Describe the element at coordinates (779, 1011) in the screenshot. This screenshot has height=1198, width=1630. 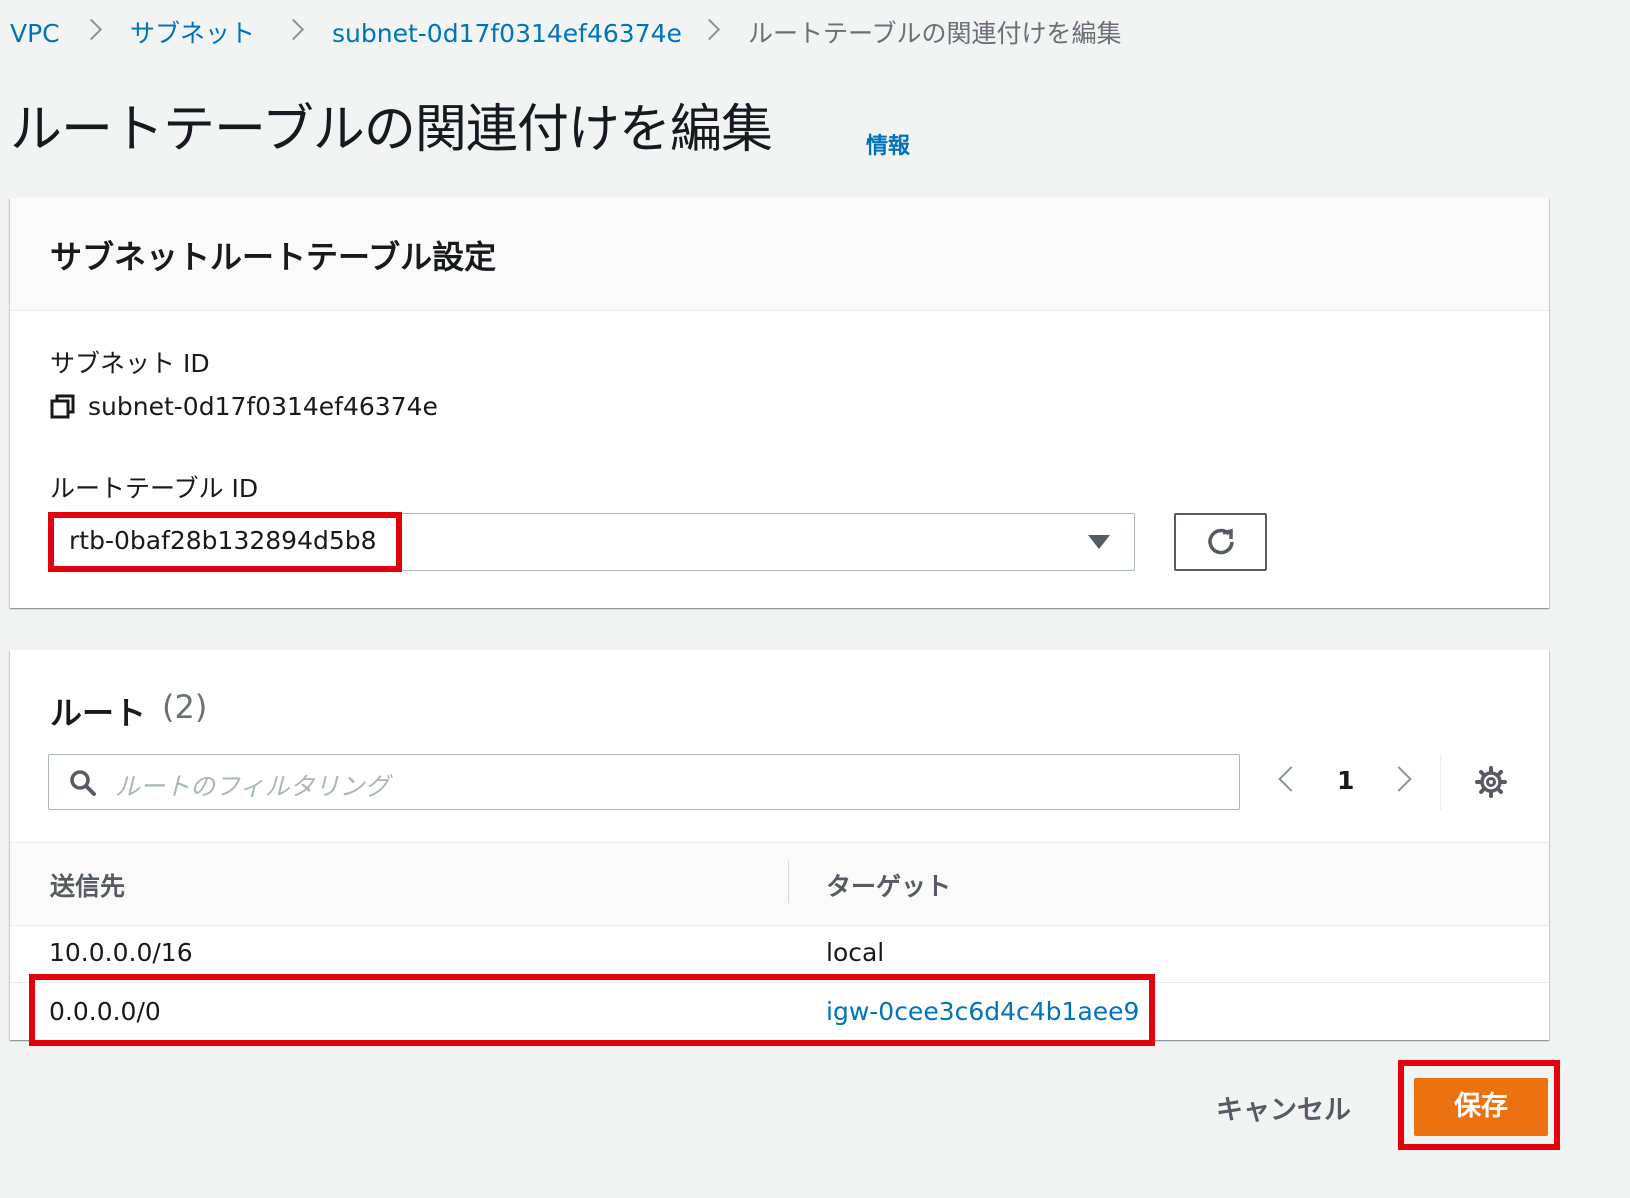
I see `table-row: 0.0.0.0/0 igw-0cee3c6d4c4b1aee9` at that location.